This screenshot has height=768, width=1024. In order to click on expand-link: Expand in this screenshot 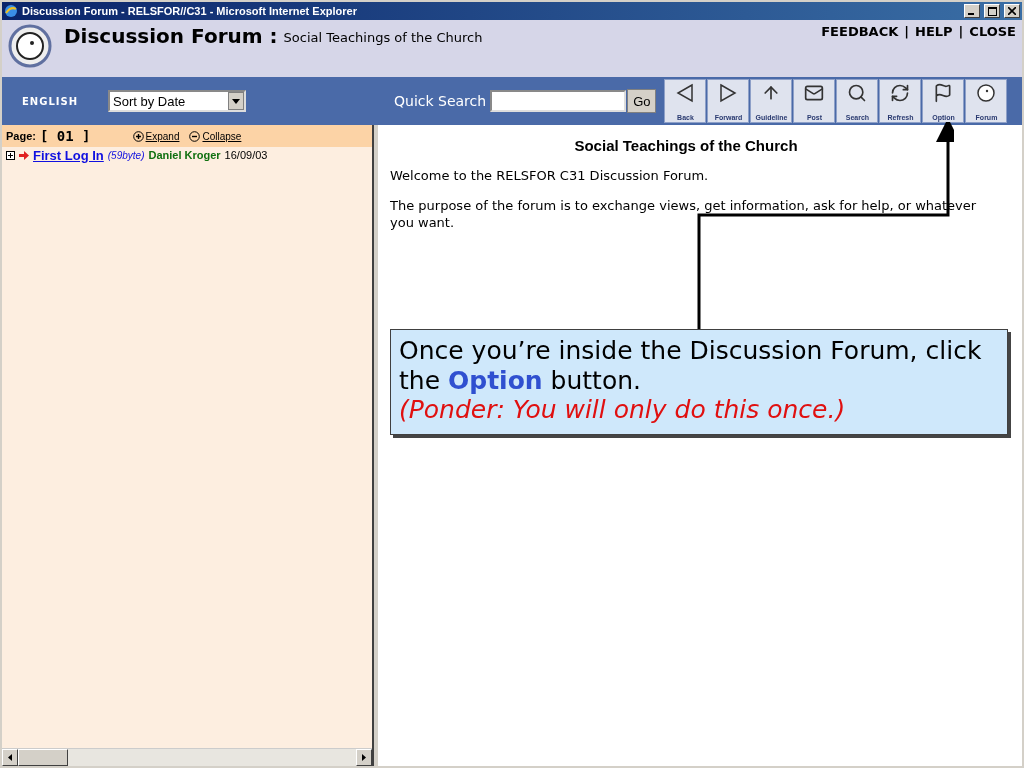, I will do `click(156, 136)`.